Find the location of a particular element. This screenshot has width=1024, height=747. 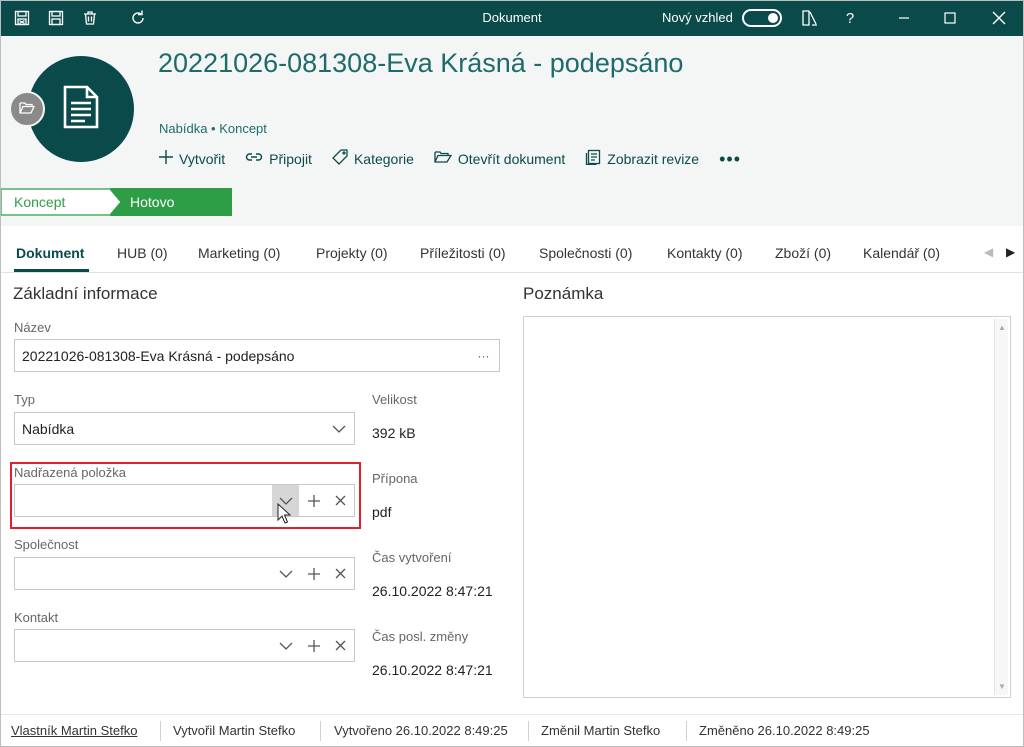

created-by: Vytvořil Martin Stefko is located at coordinates (234, 730).